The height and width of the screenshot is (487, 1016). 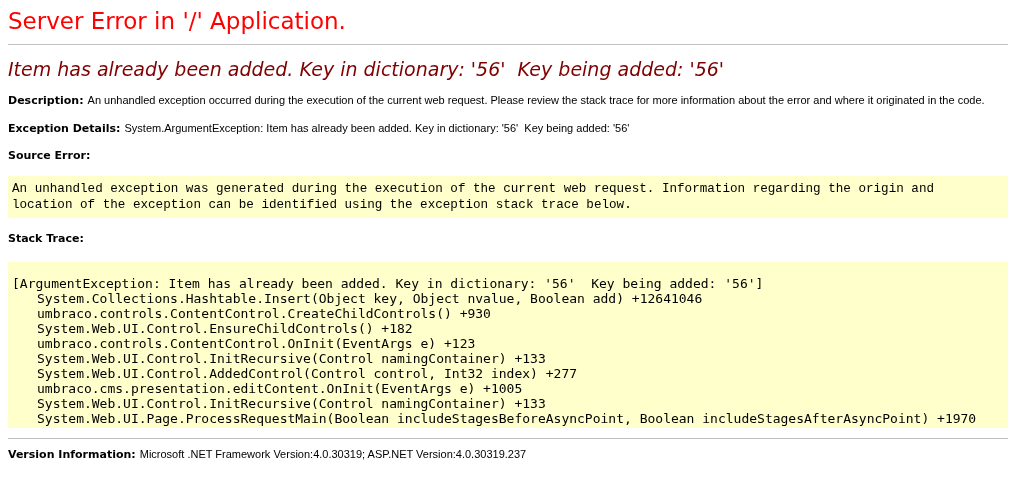 What do you see at coordinates (46, 101) in the screenshot?
I see `section-label: Description:` at bounding box center [46, 101].